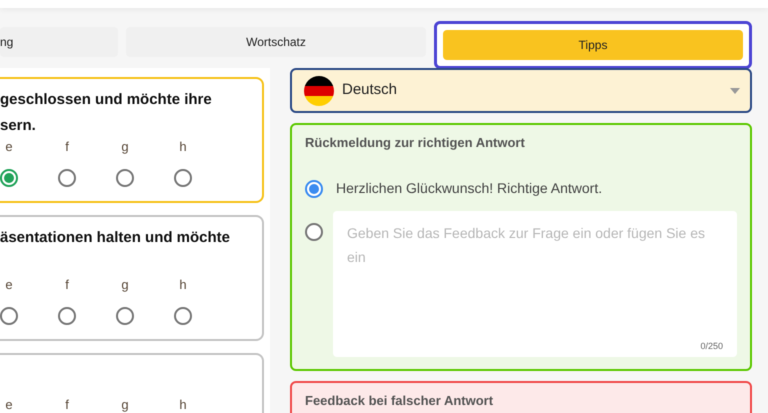 The width and height of the screenshot is (768, 413). What do you see at coordinates (106, 100) in the screenshot?
I see `question-text: geschlossen und möchte ihre` at bounding box center [106, 100].